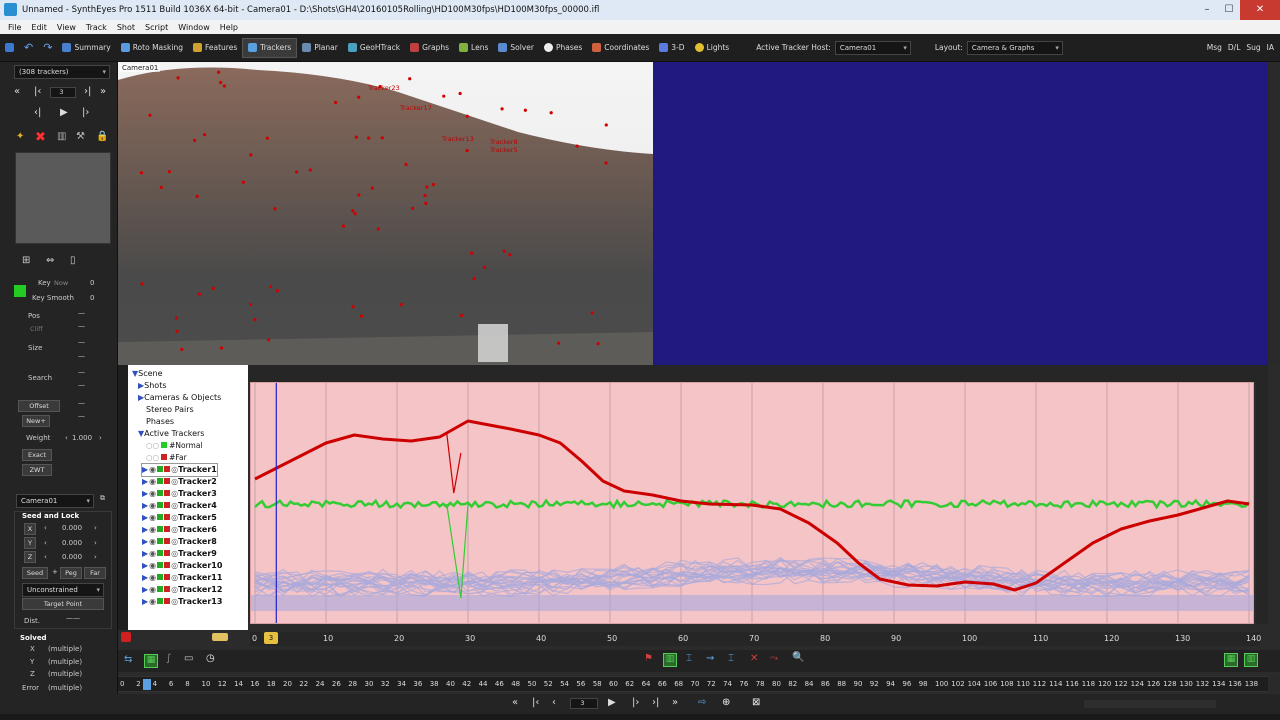  I want to click on tracker-label-17: Tracker17, so click(416, 108).